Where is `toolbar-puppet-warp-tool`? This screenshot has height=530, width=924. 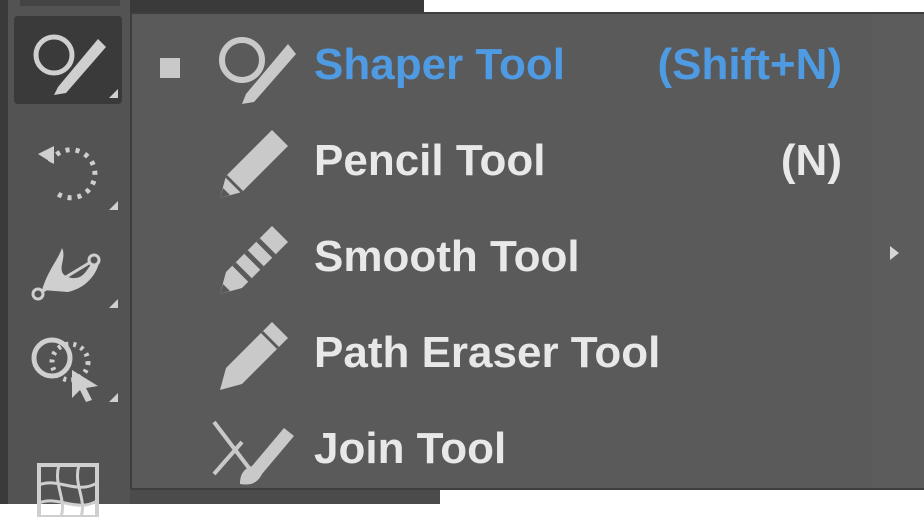
toolbar-puppet-warp-tool is located at coordinates (68, 270).